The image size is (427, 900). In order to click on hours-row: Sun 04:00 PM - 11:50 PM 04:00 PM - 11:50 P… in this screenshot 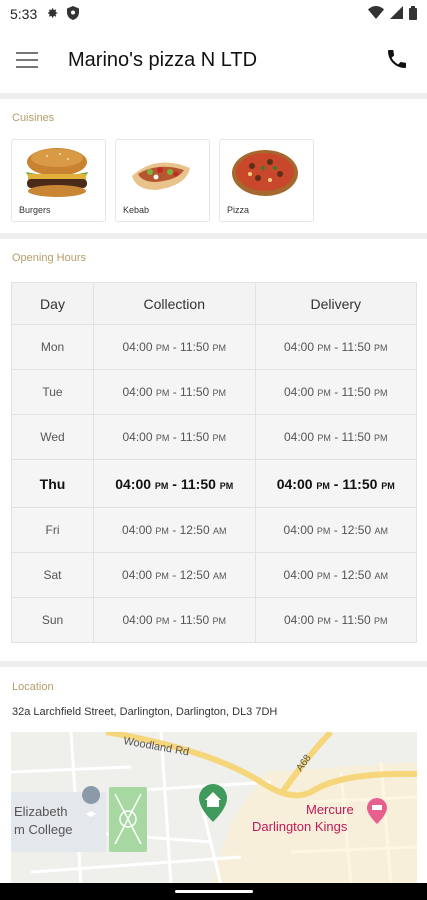, I will do `click(214, 620)`.